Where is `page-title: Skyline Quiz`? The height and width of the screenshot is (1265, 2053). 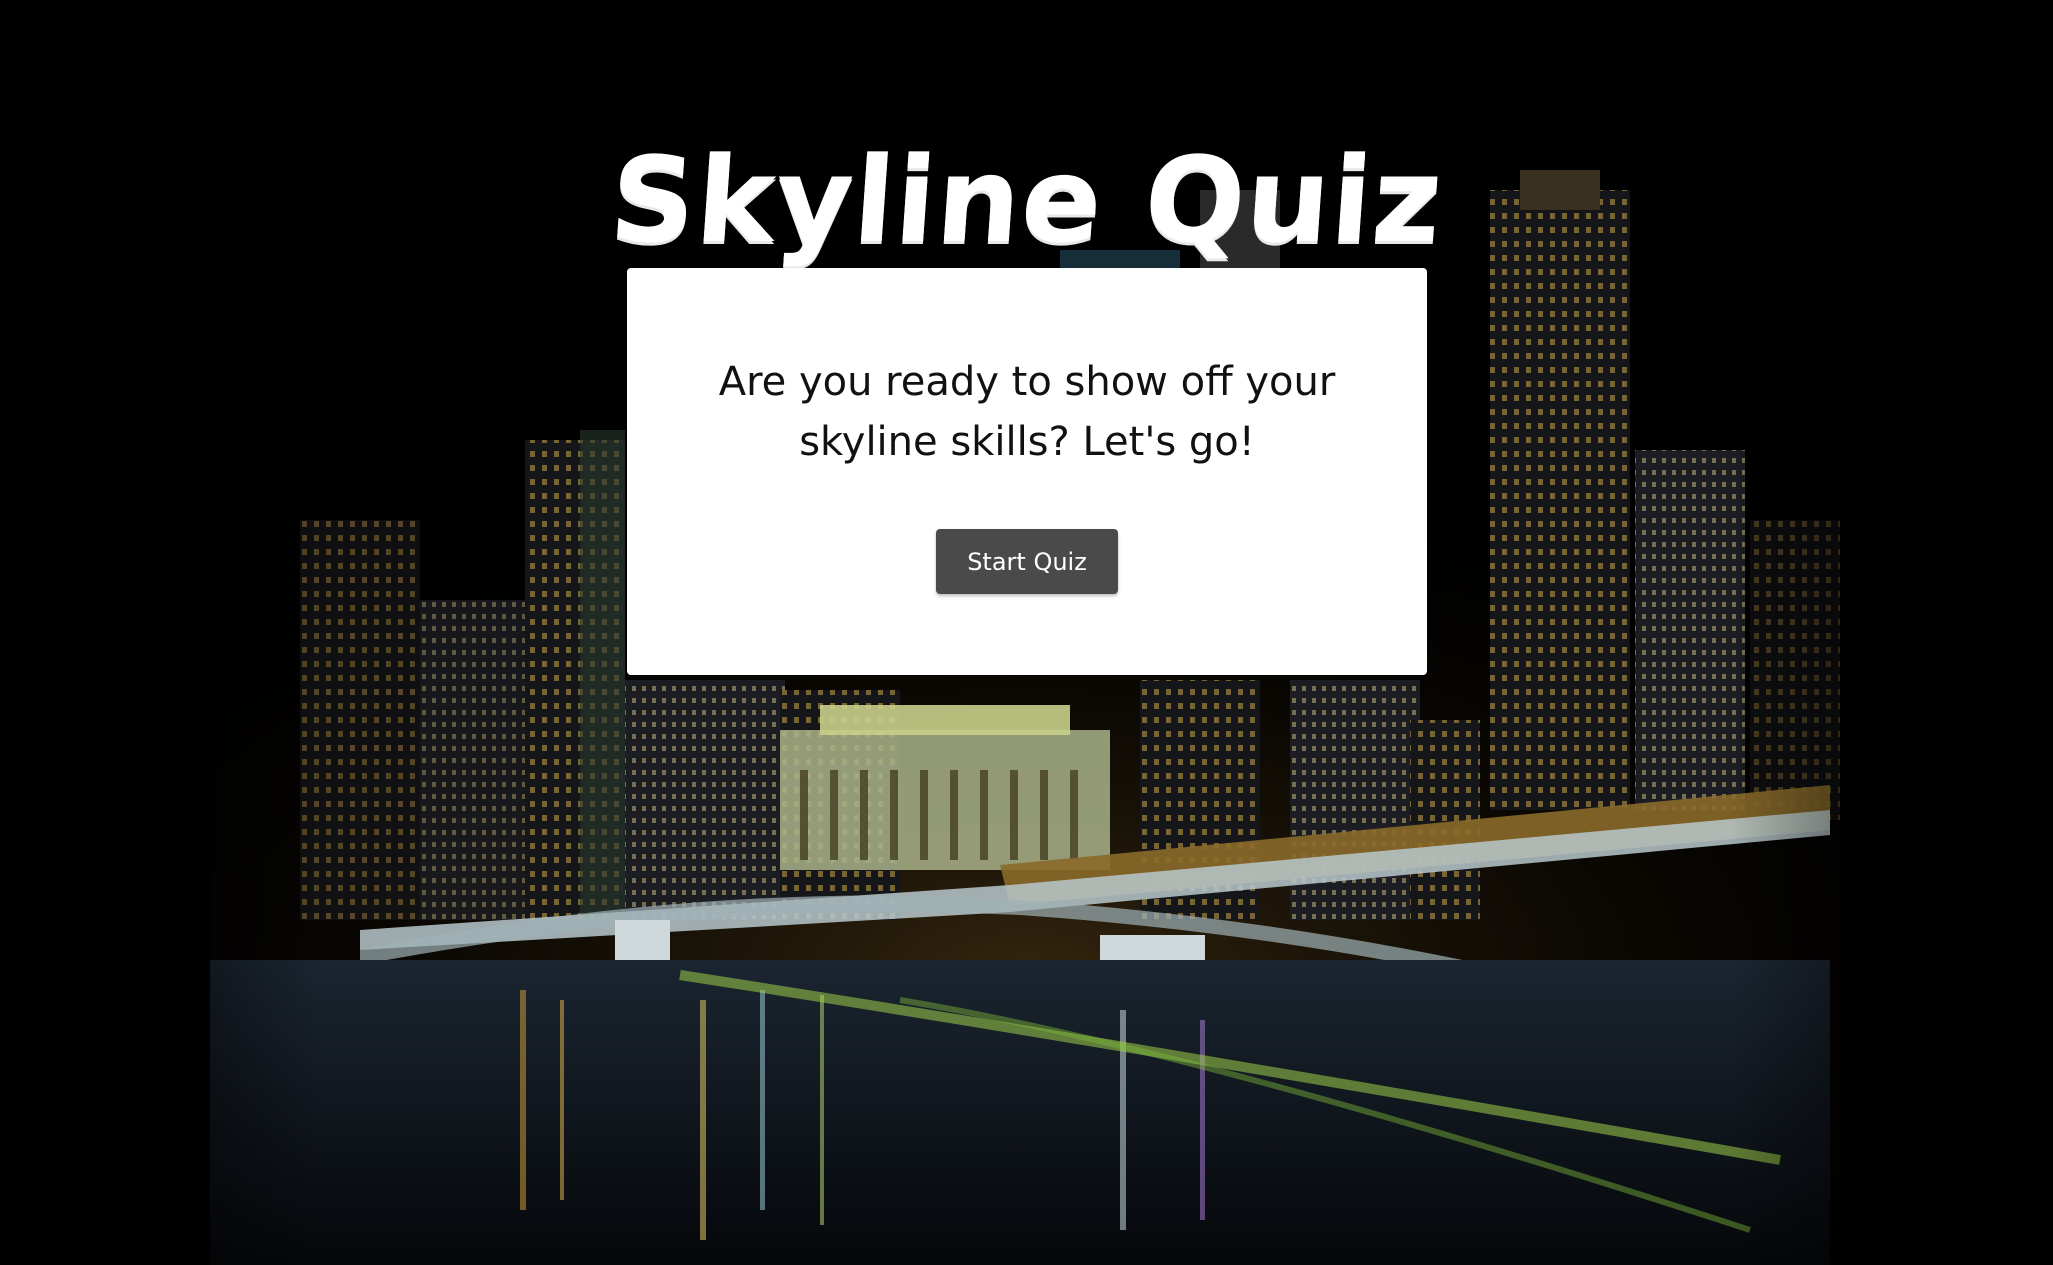
page-title: Skyline Quiz is located at coordinates (1026, 200).